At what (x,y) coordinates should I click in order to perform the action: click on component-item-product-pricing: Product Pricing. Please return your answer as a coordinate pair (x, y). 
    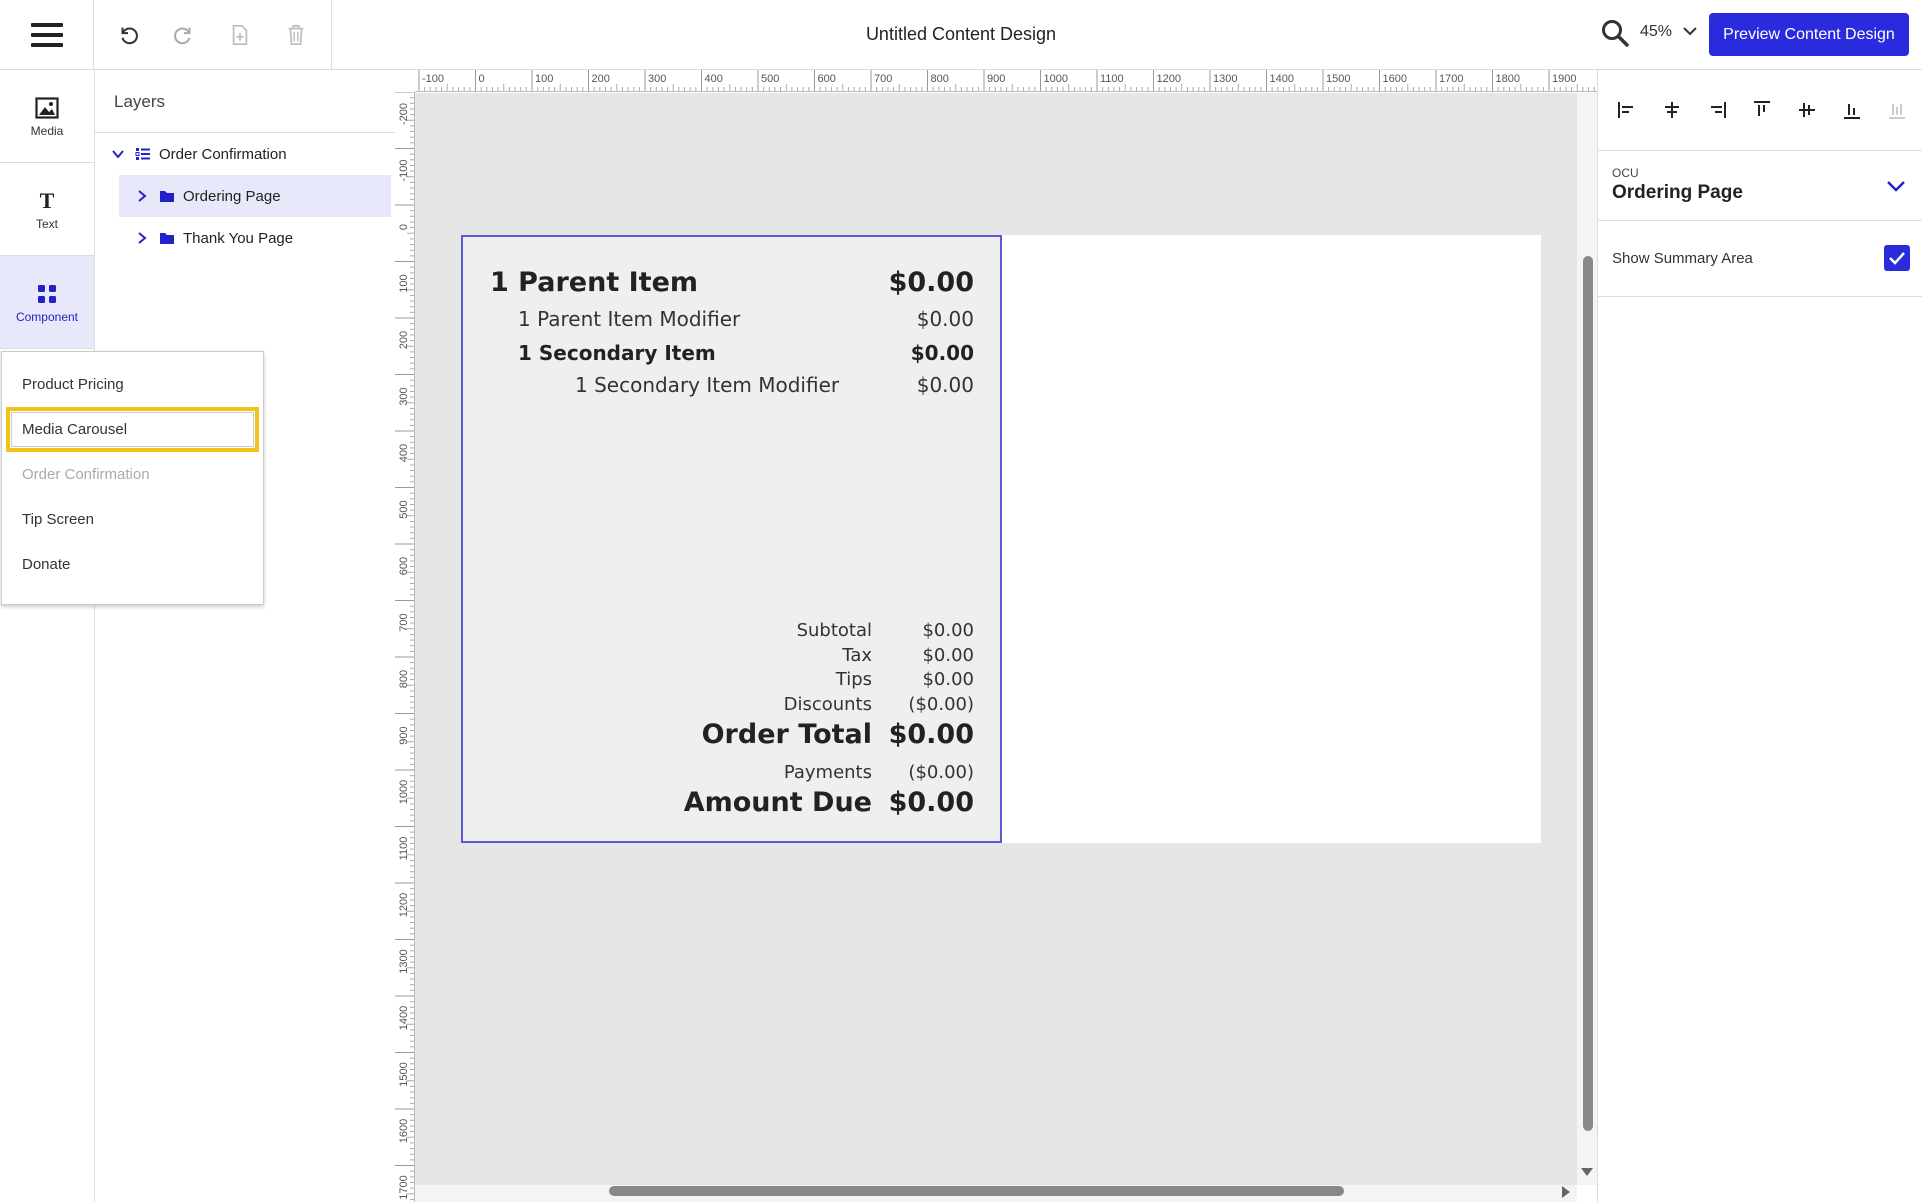
    Looking at the image, I should click on (132, 384).